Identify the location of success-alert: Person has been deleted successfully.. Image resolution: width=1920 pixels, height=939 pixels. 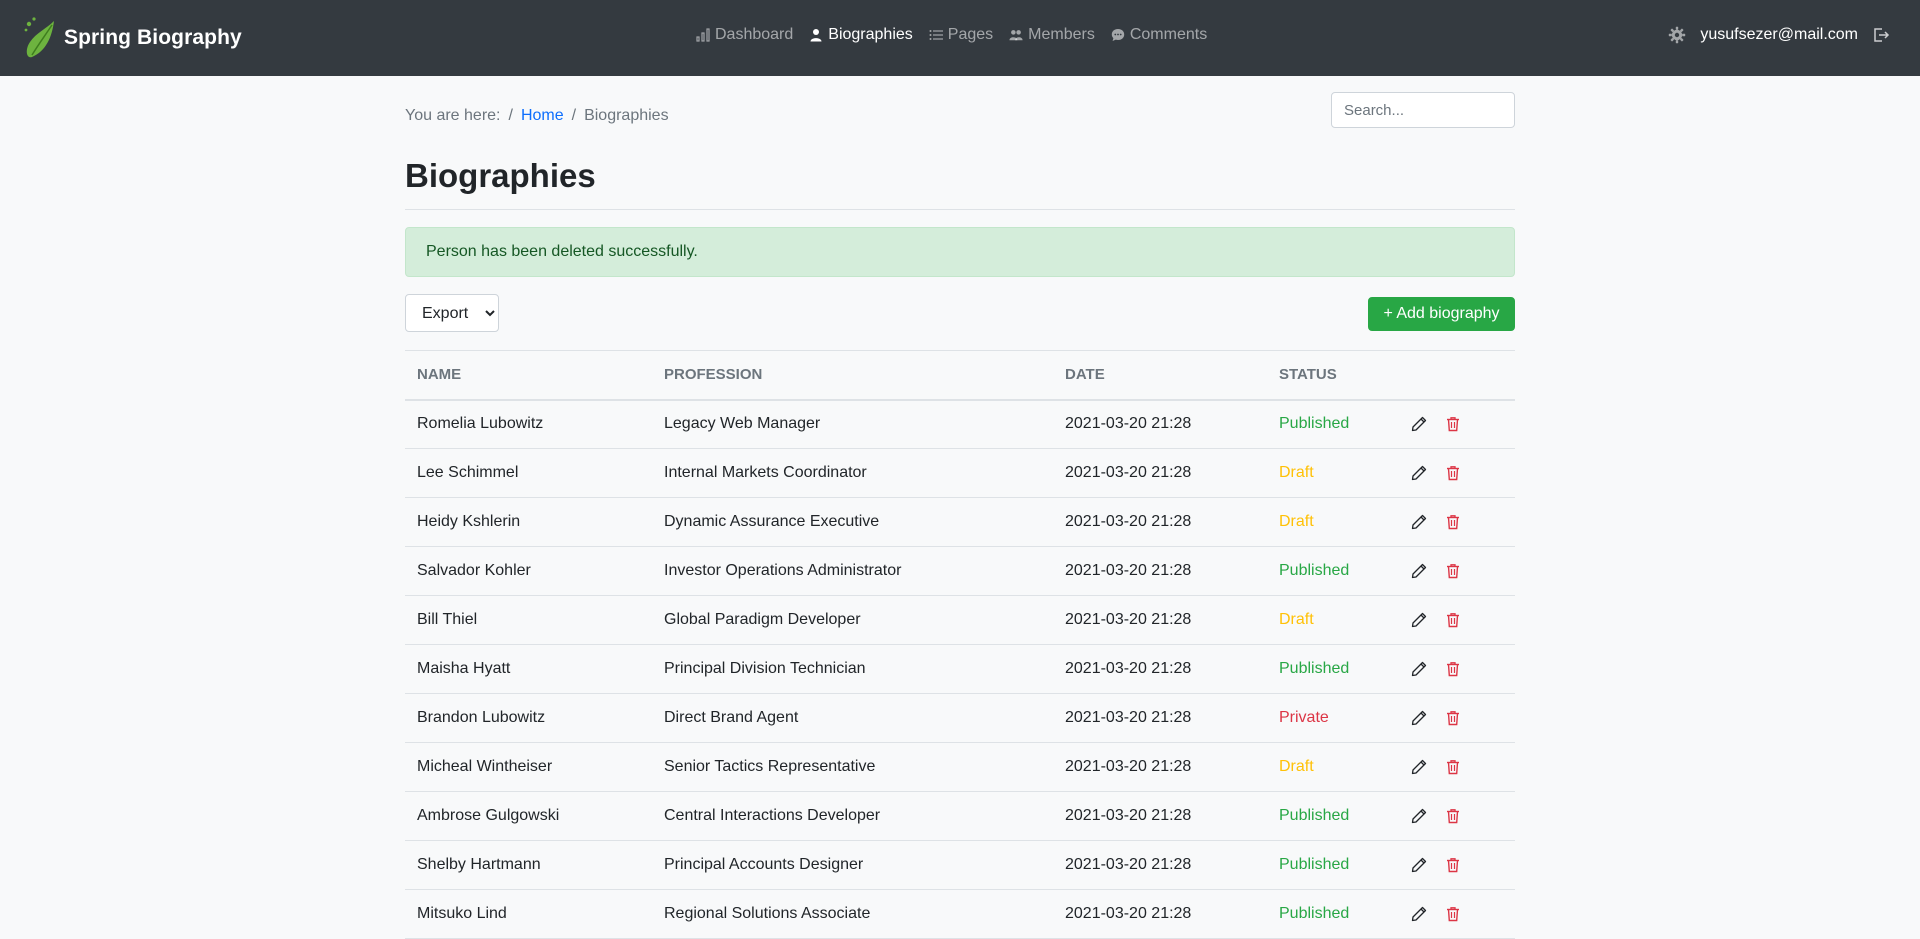
(960, 252).